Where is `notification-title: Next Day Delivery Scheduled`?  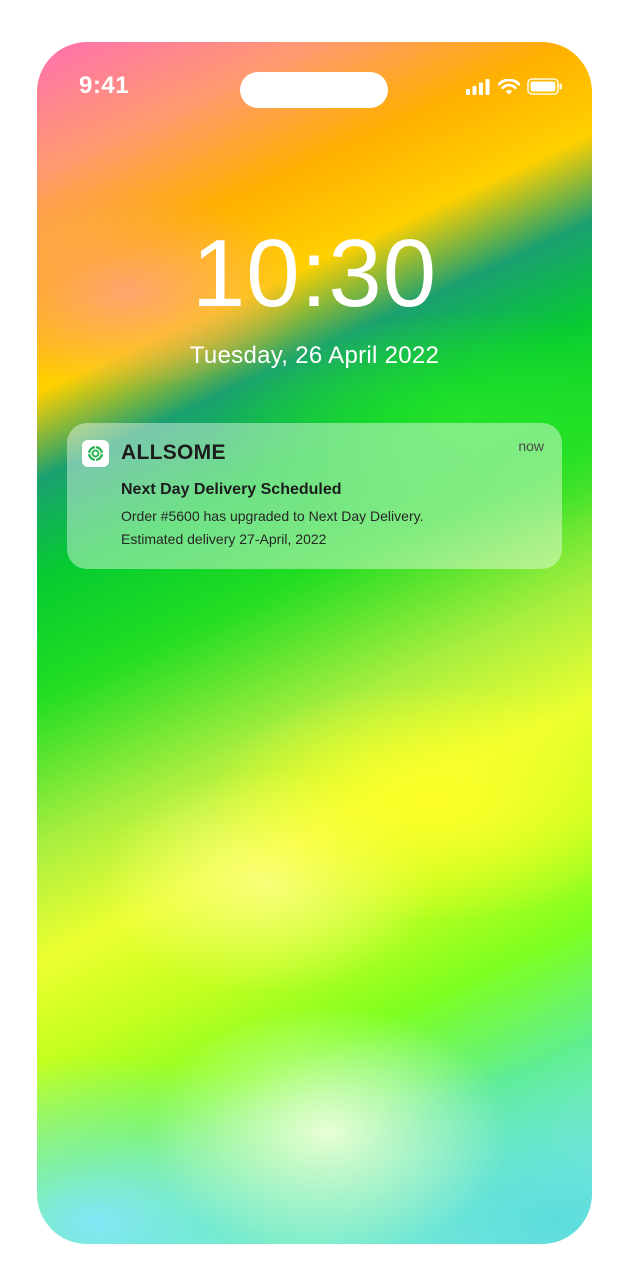
notification-title: Next Day Delivery Scheduled is located at coordinates (231, 489).